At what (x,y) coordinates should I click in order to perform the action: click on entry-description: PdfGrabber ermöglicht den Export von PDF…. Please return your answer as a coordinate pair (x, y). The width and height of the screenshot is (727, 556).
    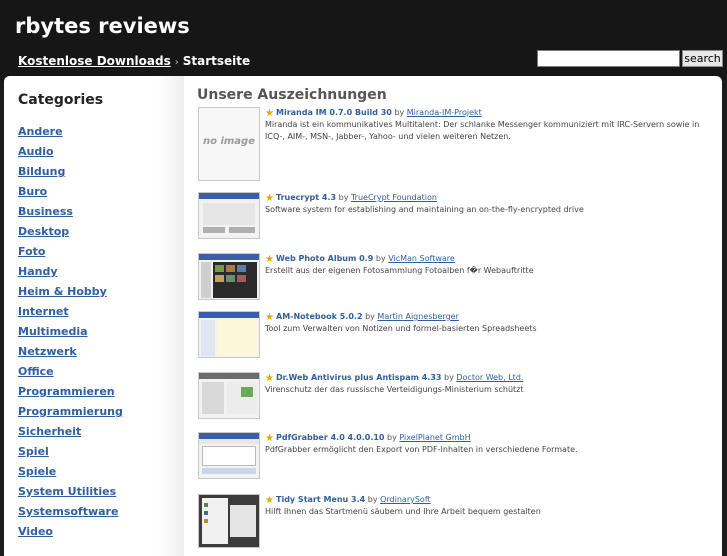
    Looking at the image, I should click on (421, 449).